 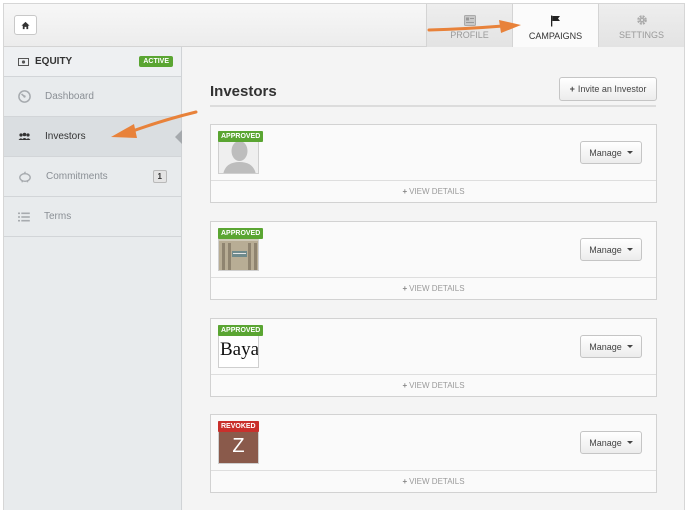 I want to click on status-badge: REVOKED, so click(x=238, y=426).